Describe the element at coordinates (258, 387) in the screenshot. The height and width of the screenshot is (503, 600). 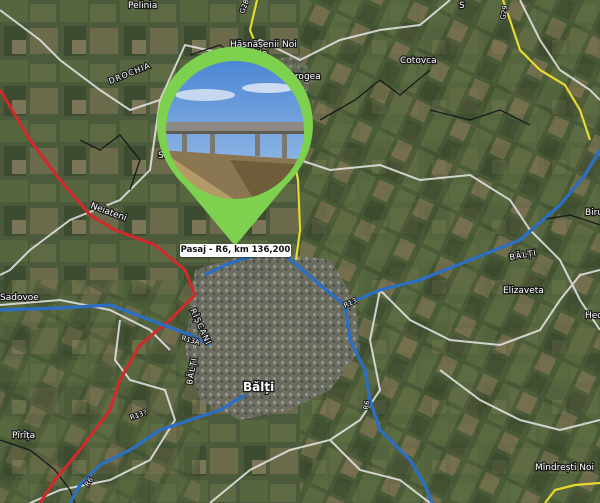
I see `city-label-balti: Bălți` at that location.